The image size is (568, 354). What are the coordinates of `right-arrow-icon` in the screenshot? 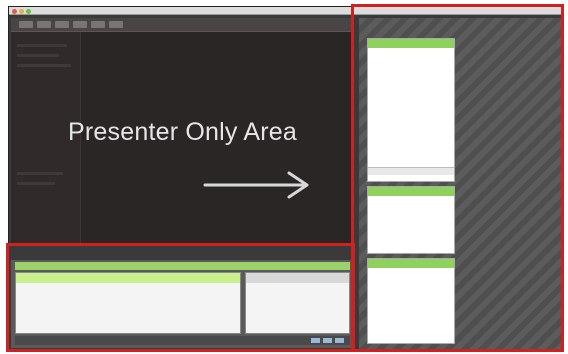 It's located at (256, 185).